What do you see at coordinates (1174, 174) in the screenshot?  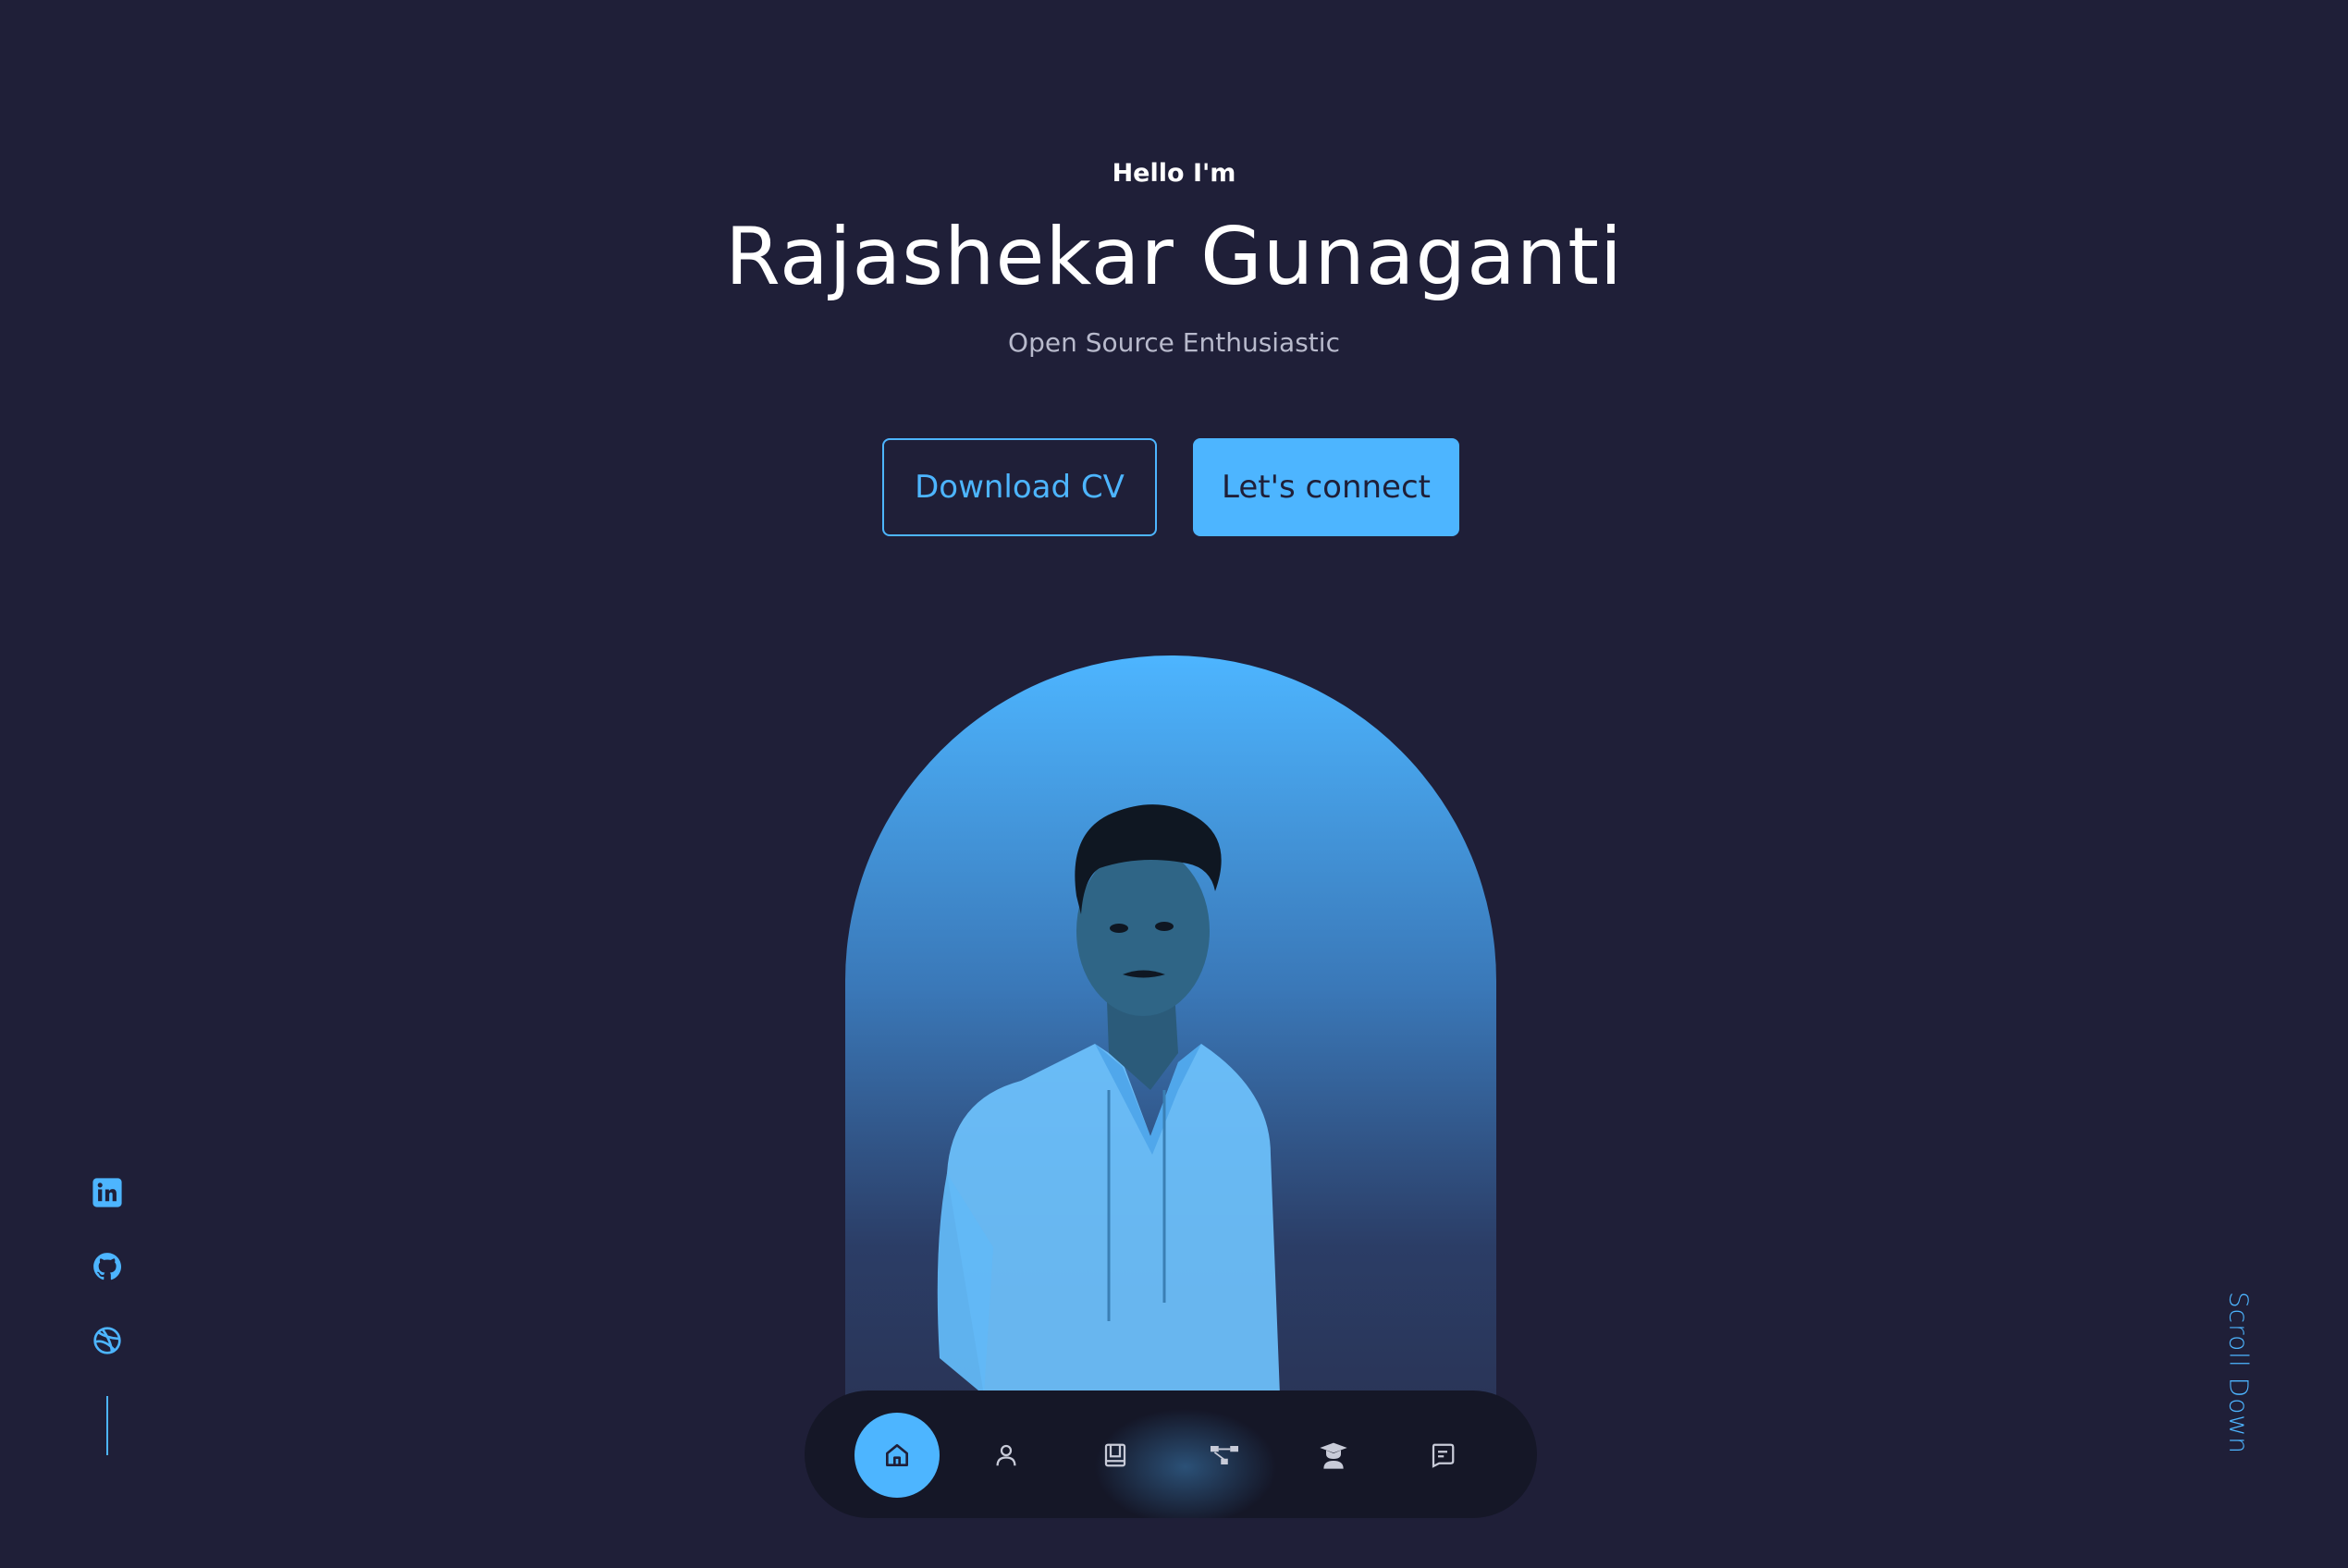 I see `greeting-text: Hello I'm` at bounding box center [1174, 174].